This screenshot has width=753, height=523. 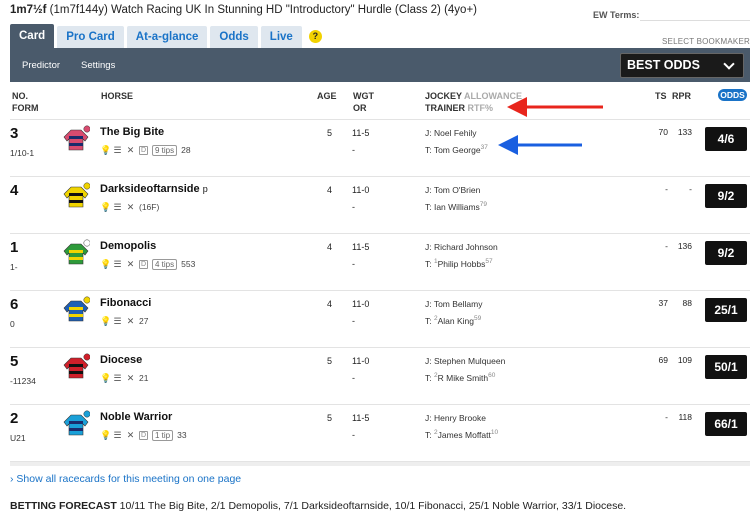 I want to click on select-bookmaker-label: SELECT BOOKMAKER, so click(x=706, y=41).